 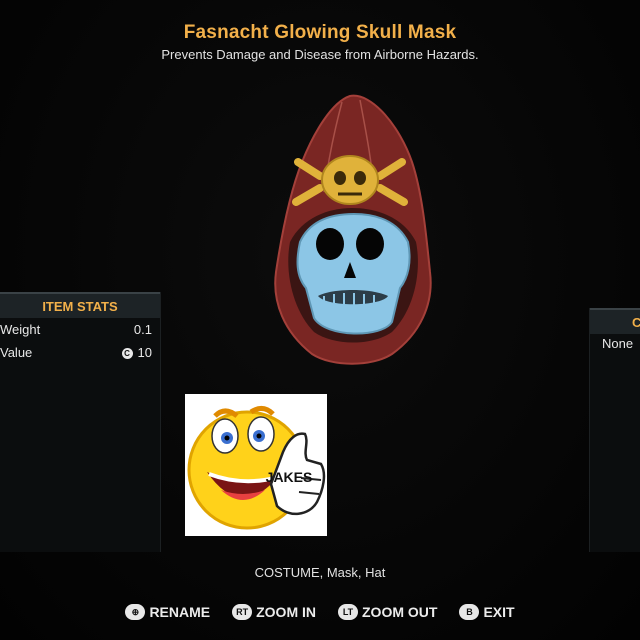 What do you see at coordinates (242, 612) in the screenshot?
I see `rt-button-icon: RT` at bounding box center [242, 612].